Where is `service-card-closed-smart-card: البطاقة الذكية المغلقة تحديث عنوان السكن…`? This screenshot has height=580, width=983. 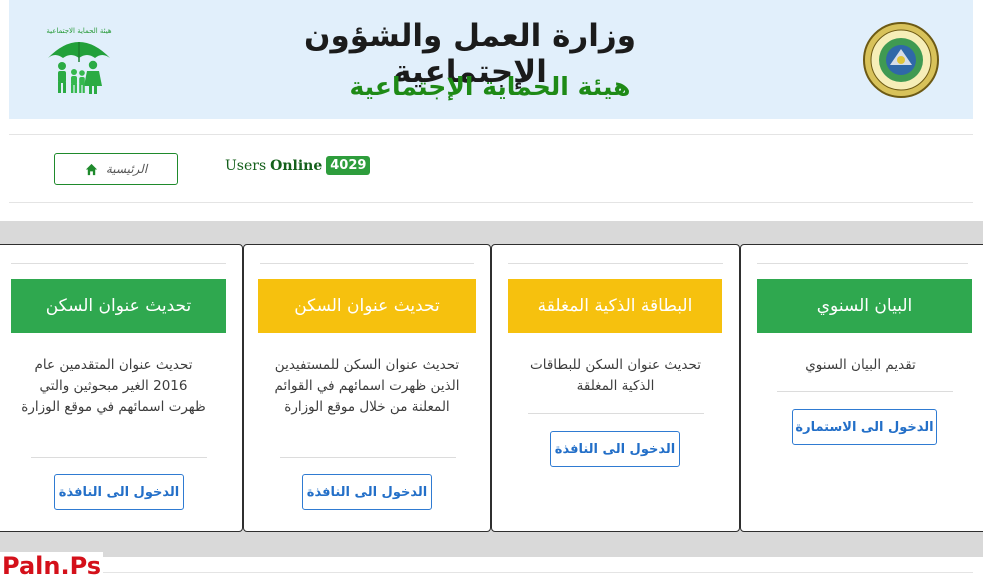 service-card-closed-smart-card: البطاقة الذكية المغلقة تحديث عنوان السكن… is located at coordinates (615, 388).